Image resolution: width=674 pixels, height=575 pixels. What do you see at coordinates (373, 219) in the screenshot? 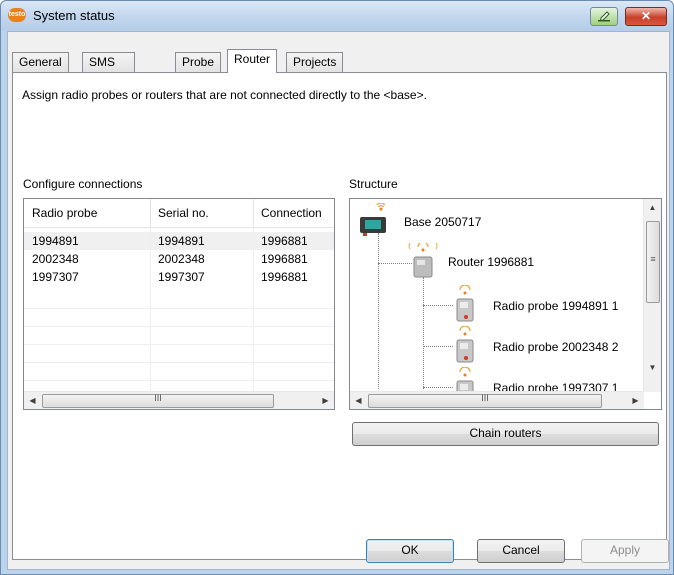
I see `base-station-icon` at bounding box center [373, 219].